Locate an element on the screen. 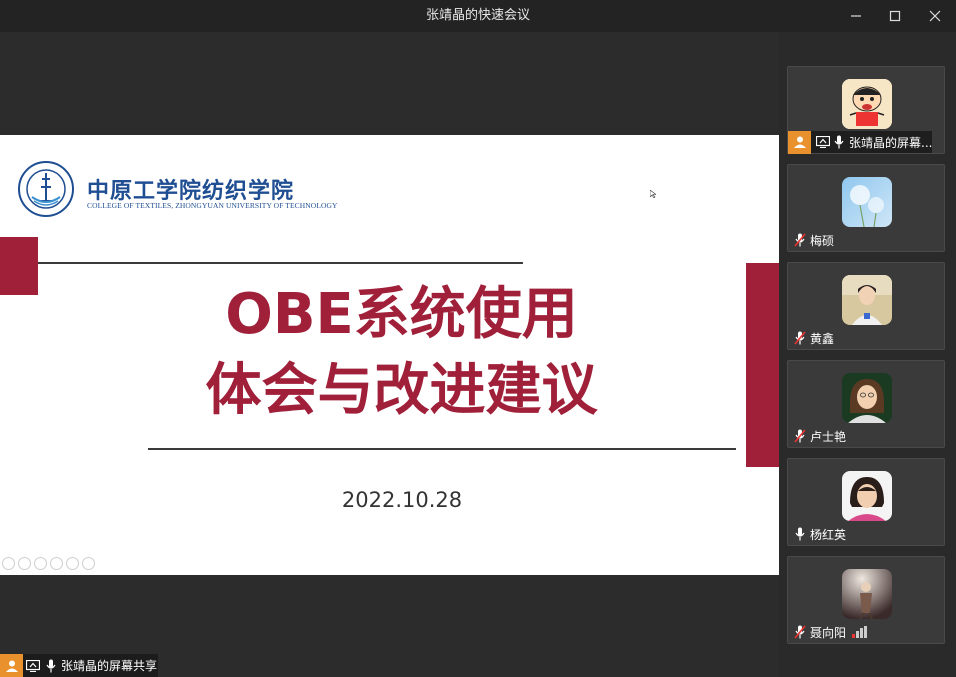  presenter-bar: 张靖晶的屏幕共享 is located at coordinates (79, 665).